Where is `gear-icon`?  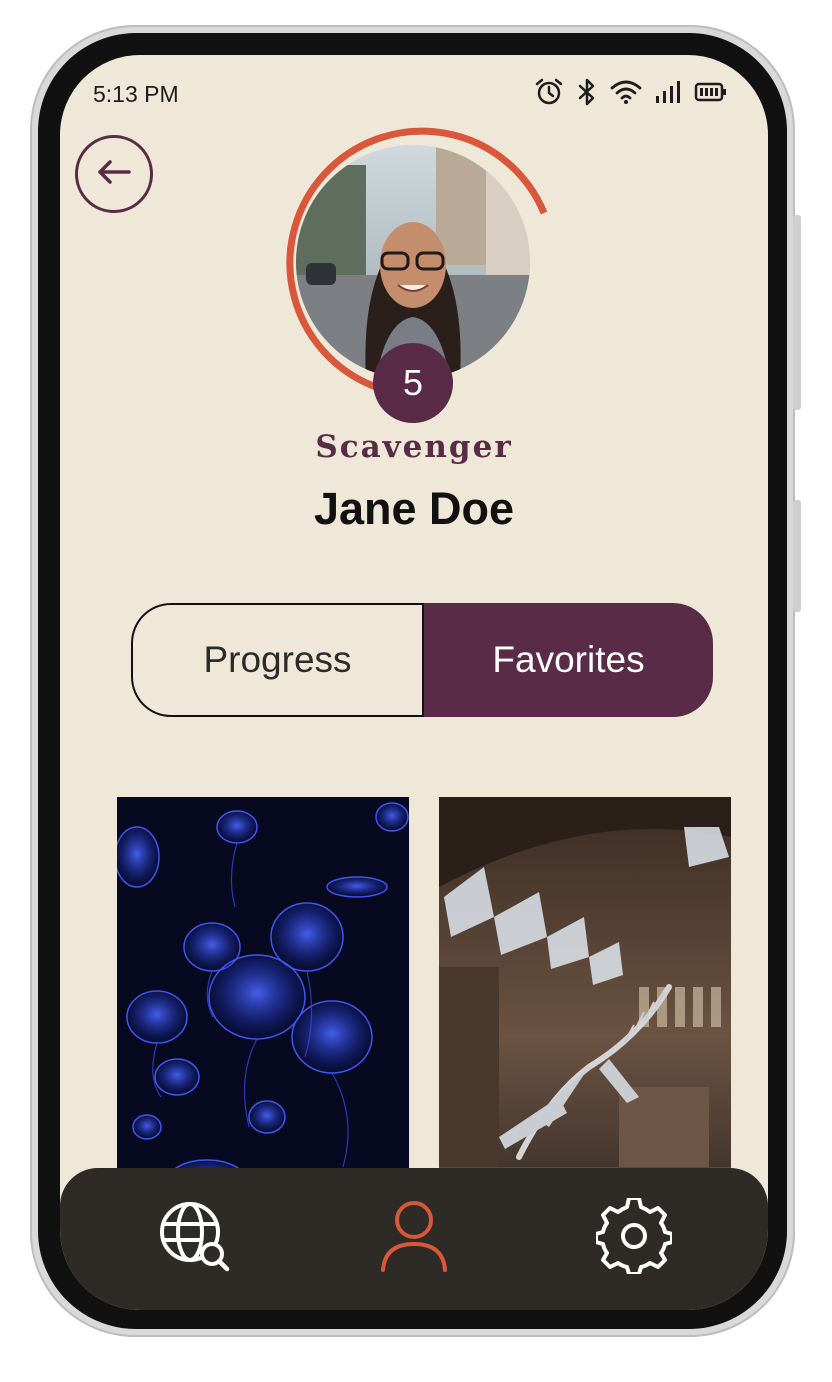 gear-icon is located at coordinates (634, 1237).